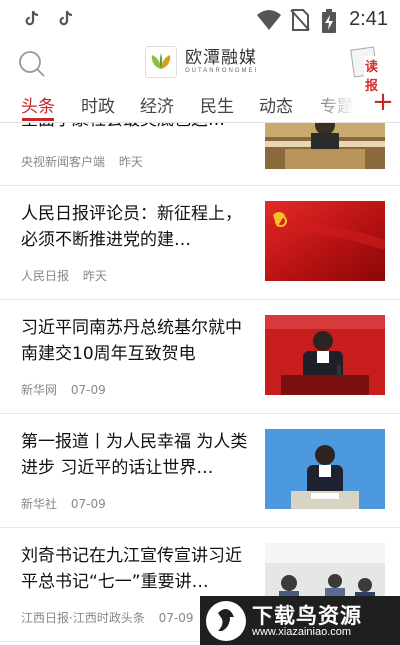 This screenshot has height=645, width=400. I want to click on tab-headline: 头条, so click(38, 104).